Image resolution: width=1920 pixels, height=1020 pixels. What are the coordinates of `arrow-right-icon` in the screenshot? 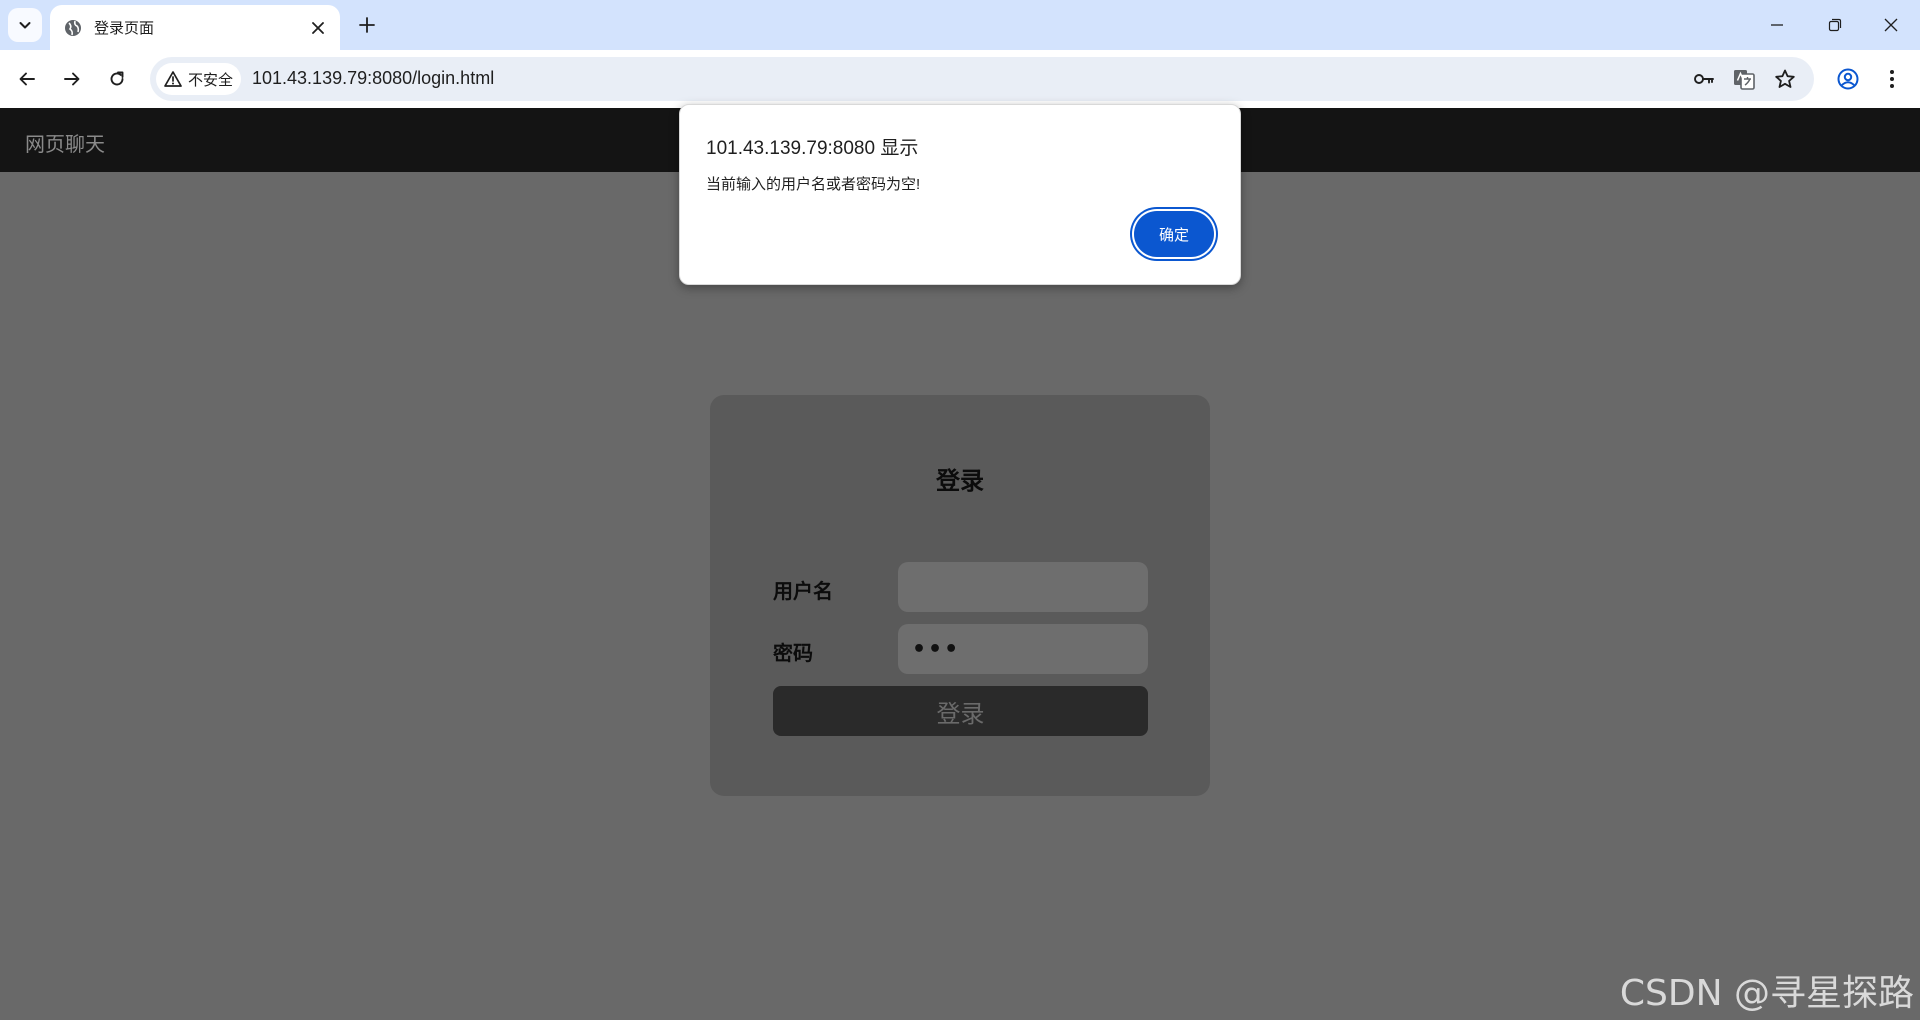 It's located at (72, 79).